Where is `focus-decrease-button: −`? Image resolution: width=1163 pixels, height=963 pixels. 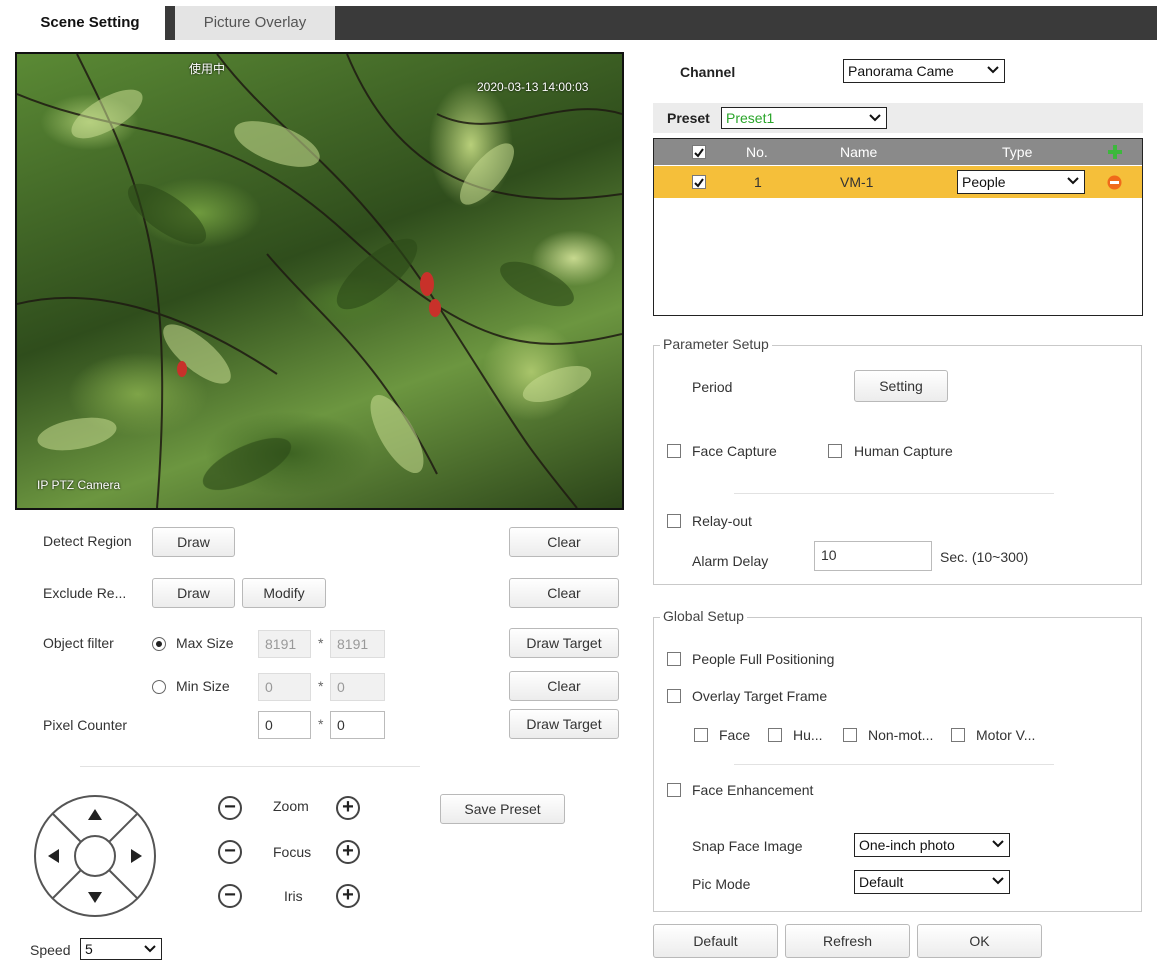
focus-decrease-button: − is located at coordinates (230, 852).